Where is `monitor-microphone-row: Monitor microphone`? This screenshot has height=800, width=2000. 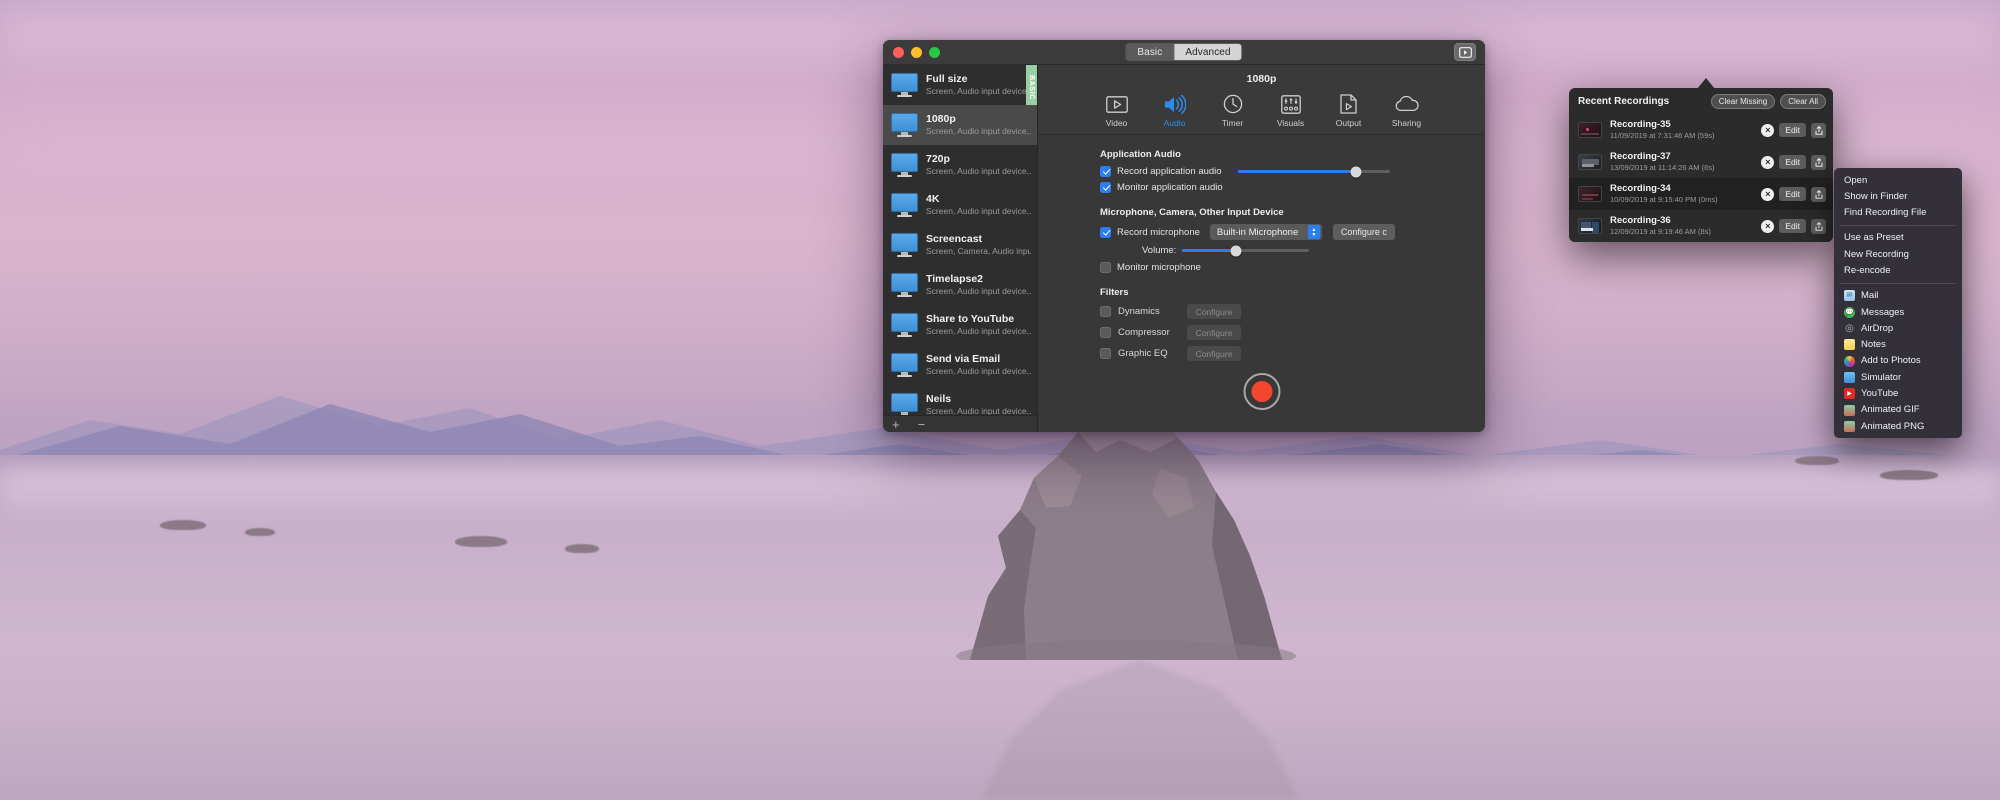
monitor-microphone-row: Monitor microphone is located at coordinates (1292, 267).